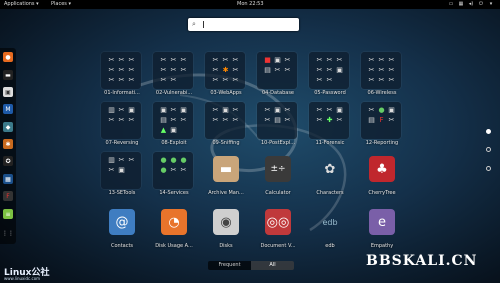 Image resolution: width=500 pixels, height=283 pixels. What do you see at coordinates (122, 175) in the screenshot?
I see `folder-13-social-engineering-tools: ▥ ✂ ✂ ✂ ▣ 13-SETools` at bounding box center [122, 175].